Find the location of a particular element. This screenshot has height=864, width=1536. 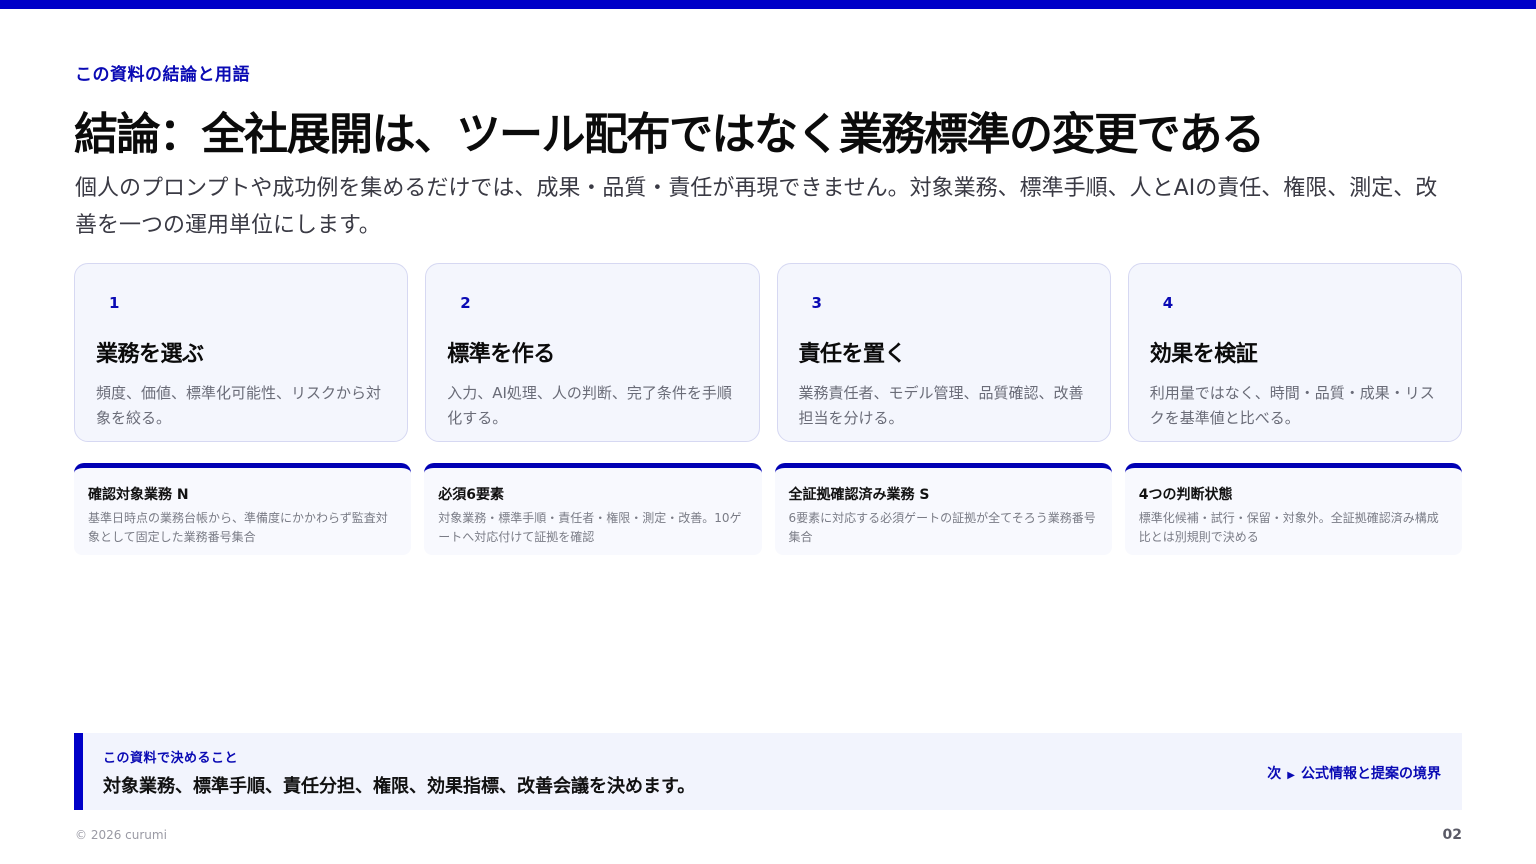

page-title: 結論：全社展開は、ツール配布ではなく業務標準の変更である is located at coordinates (669, 134).